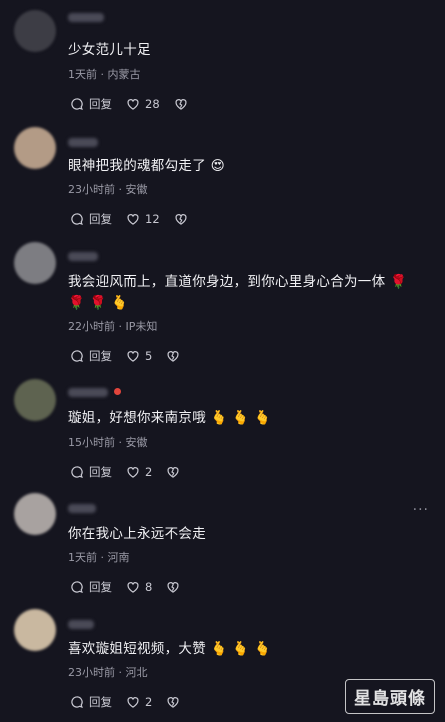  What do you see at coordinates (125, 356) in the screenshot?
I see `comment-actions: 回复 5` at bounding box center [125, 356].